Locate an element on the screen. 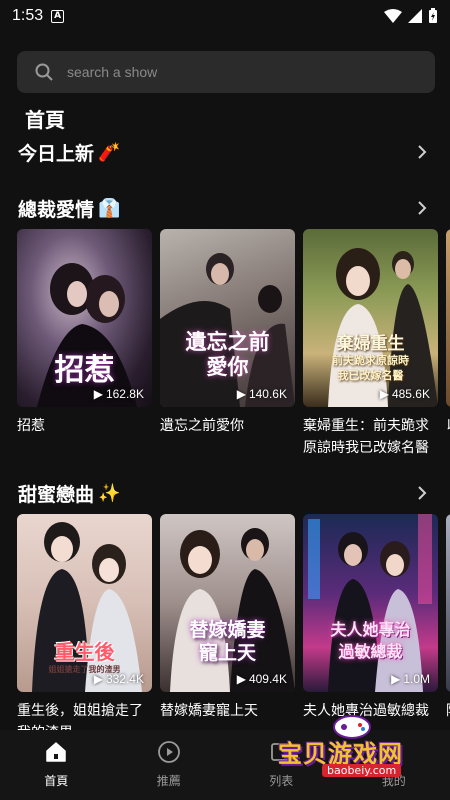 The width and height of the screenshot is (450, 800). suit-icon: 👔 is located at coordinates (109, 208).